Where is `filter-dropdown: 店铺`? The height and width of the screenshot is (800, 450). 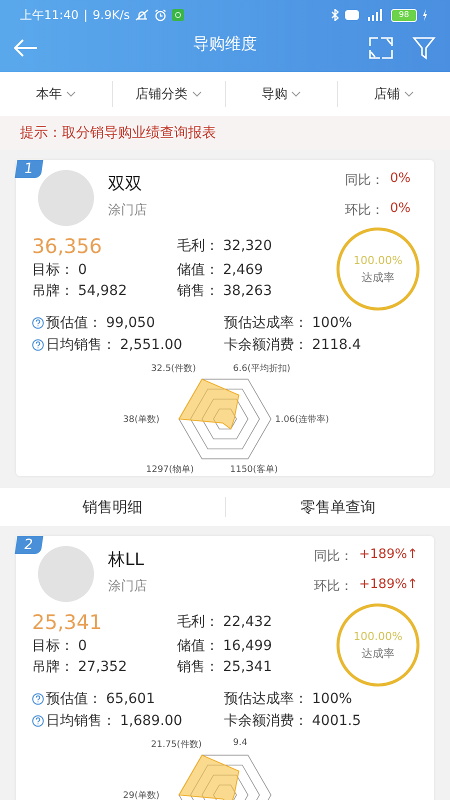 filter-dropdown: 店铺 is located at coordinates (394, 94).